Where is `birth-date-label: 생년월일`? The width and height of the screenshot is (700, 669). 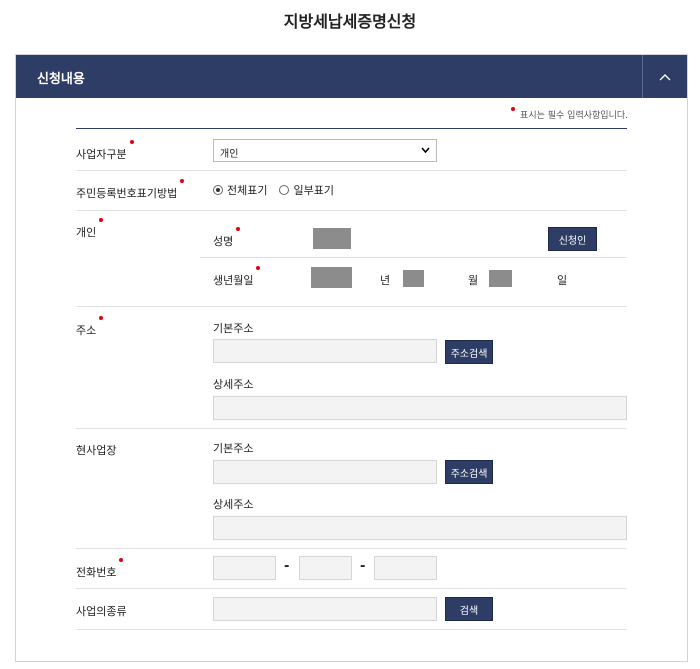 birth-date-label: 생년월일 is located at coordinates (237, 277).